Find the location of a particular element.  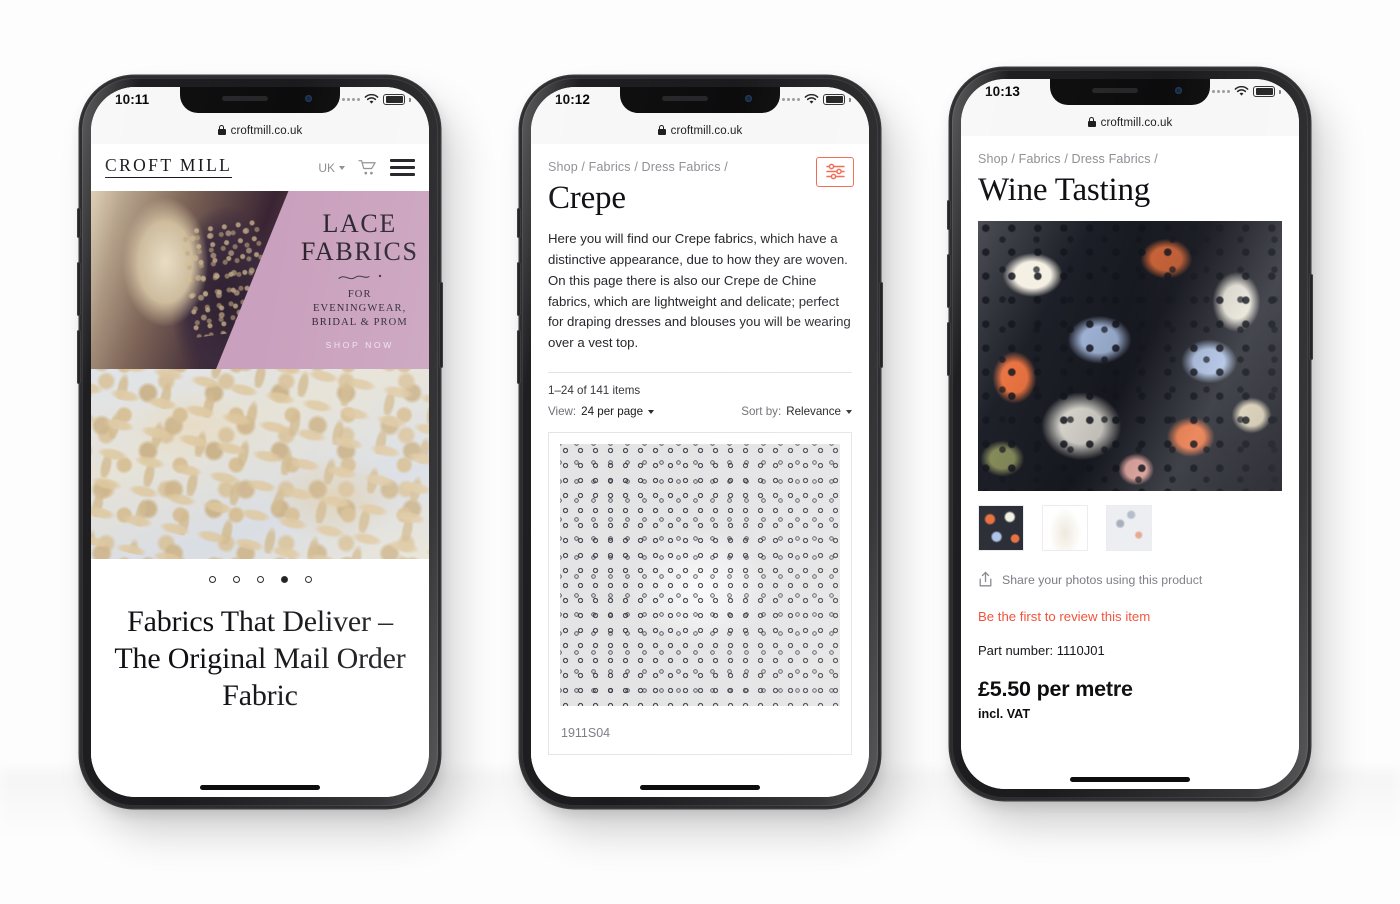

thumbnail-swirl-texture is located at coordinates (1129, 528).